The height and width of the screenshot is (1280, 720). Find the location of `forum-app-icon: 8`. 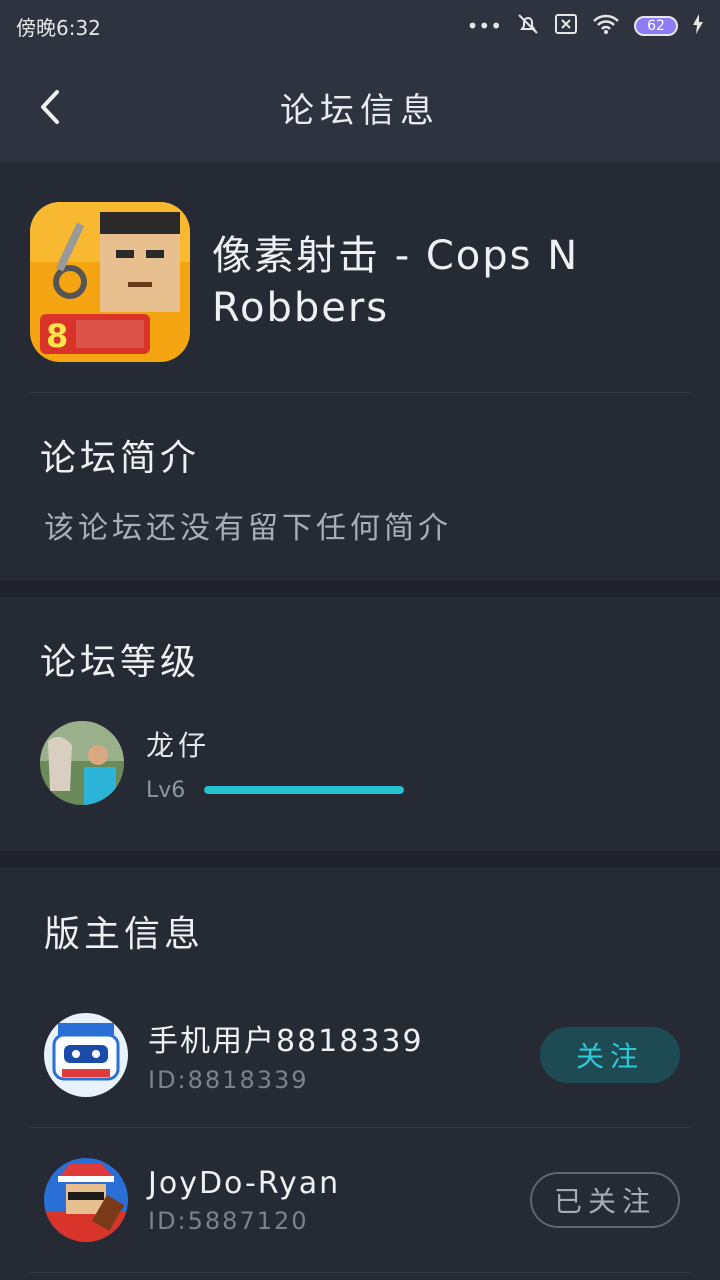

forum-app-icon: 8 is located at coordinates (110, 282).